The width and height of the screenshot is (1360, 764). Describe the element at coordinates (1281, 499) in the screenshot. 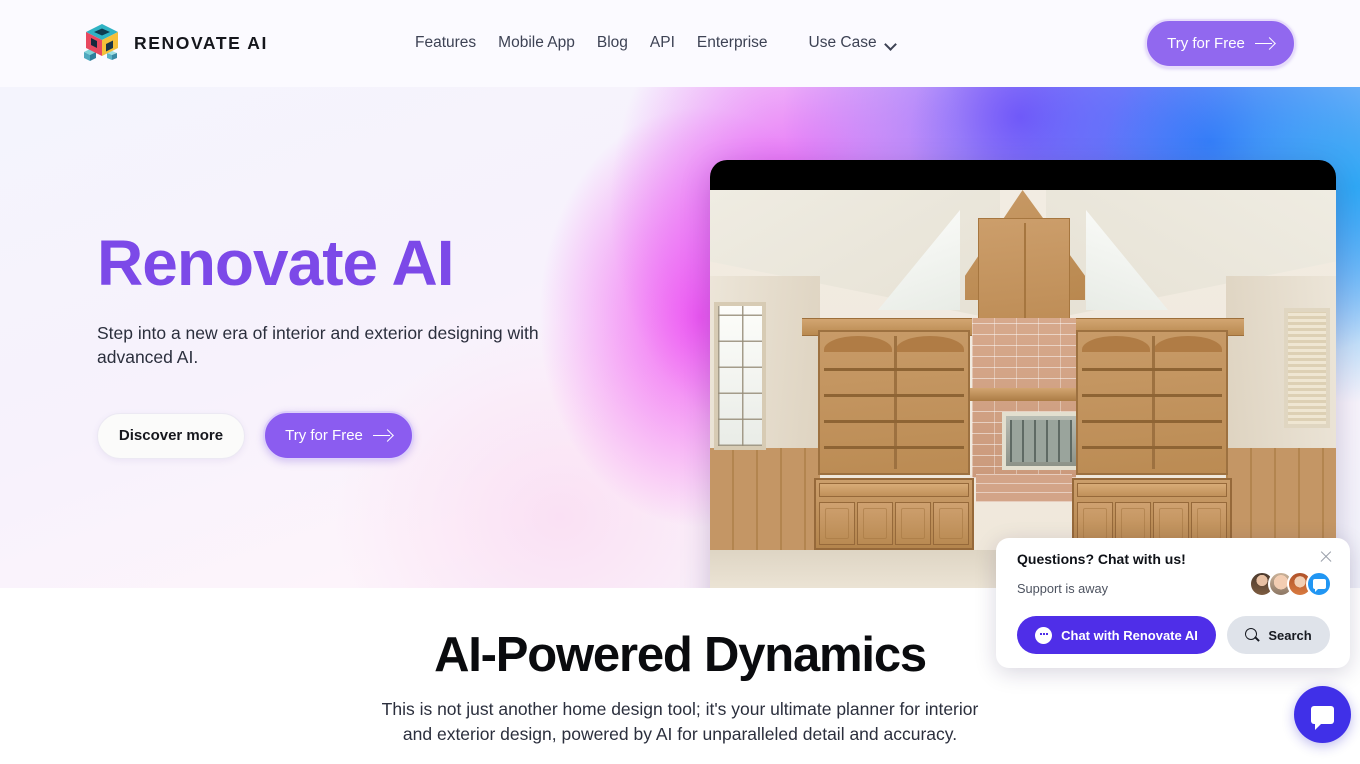

I see `wainscot-right` at that location.